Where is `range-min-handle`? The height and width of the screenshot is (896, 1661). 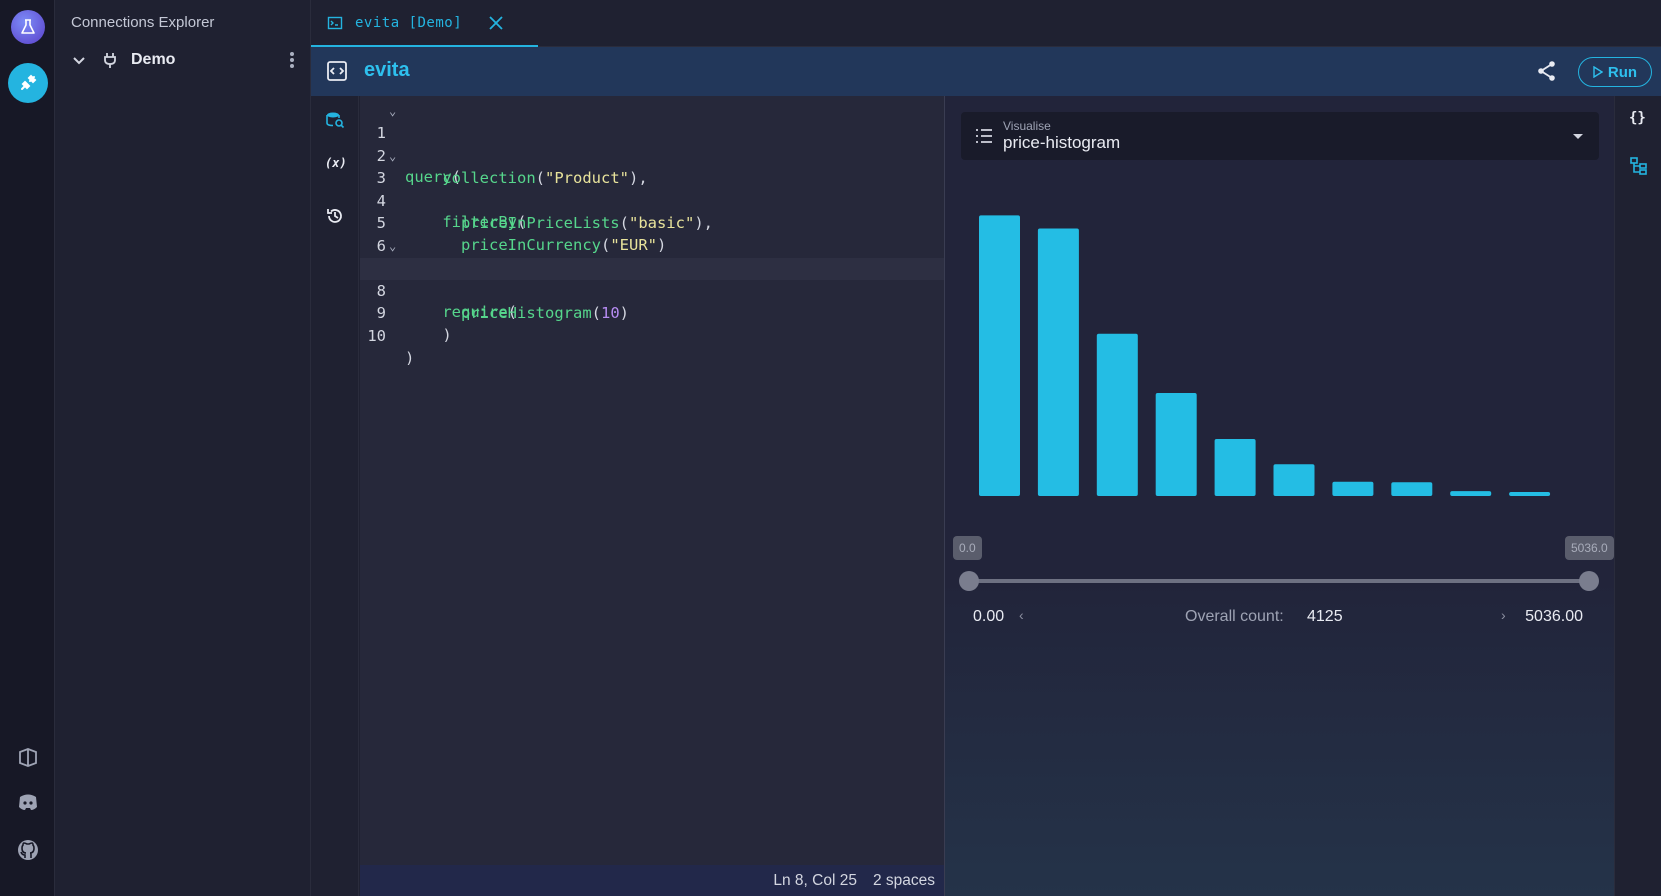 range-min-handle is located at coordinates (969, 581).